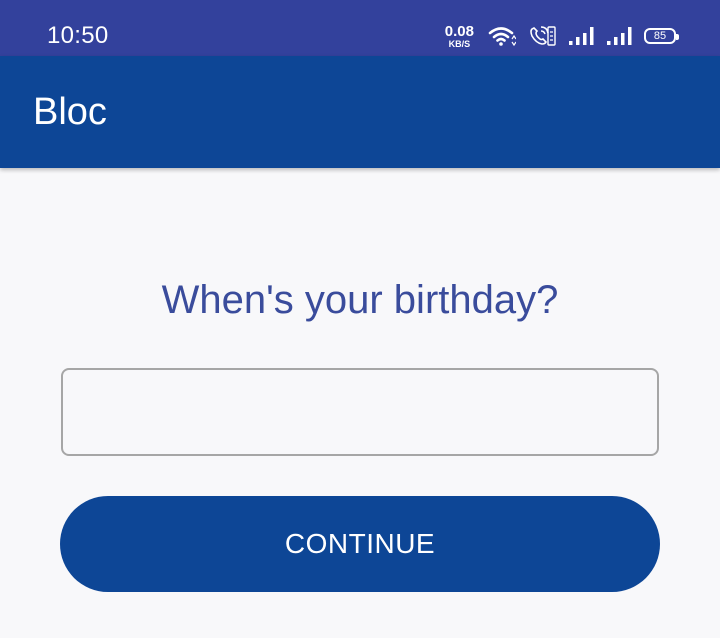 The width and height of the screenshot is (720, 638). What do you see at coordinates (502, 37) in the screenshot?
I see `wifi-icon` at bounding box center [502, 37].